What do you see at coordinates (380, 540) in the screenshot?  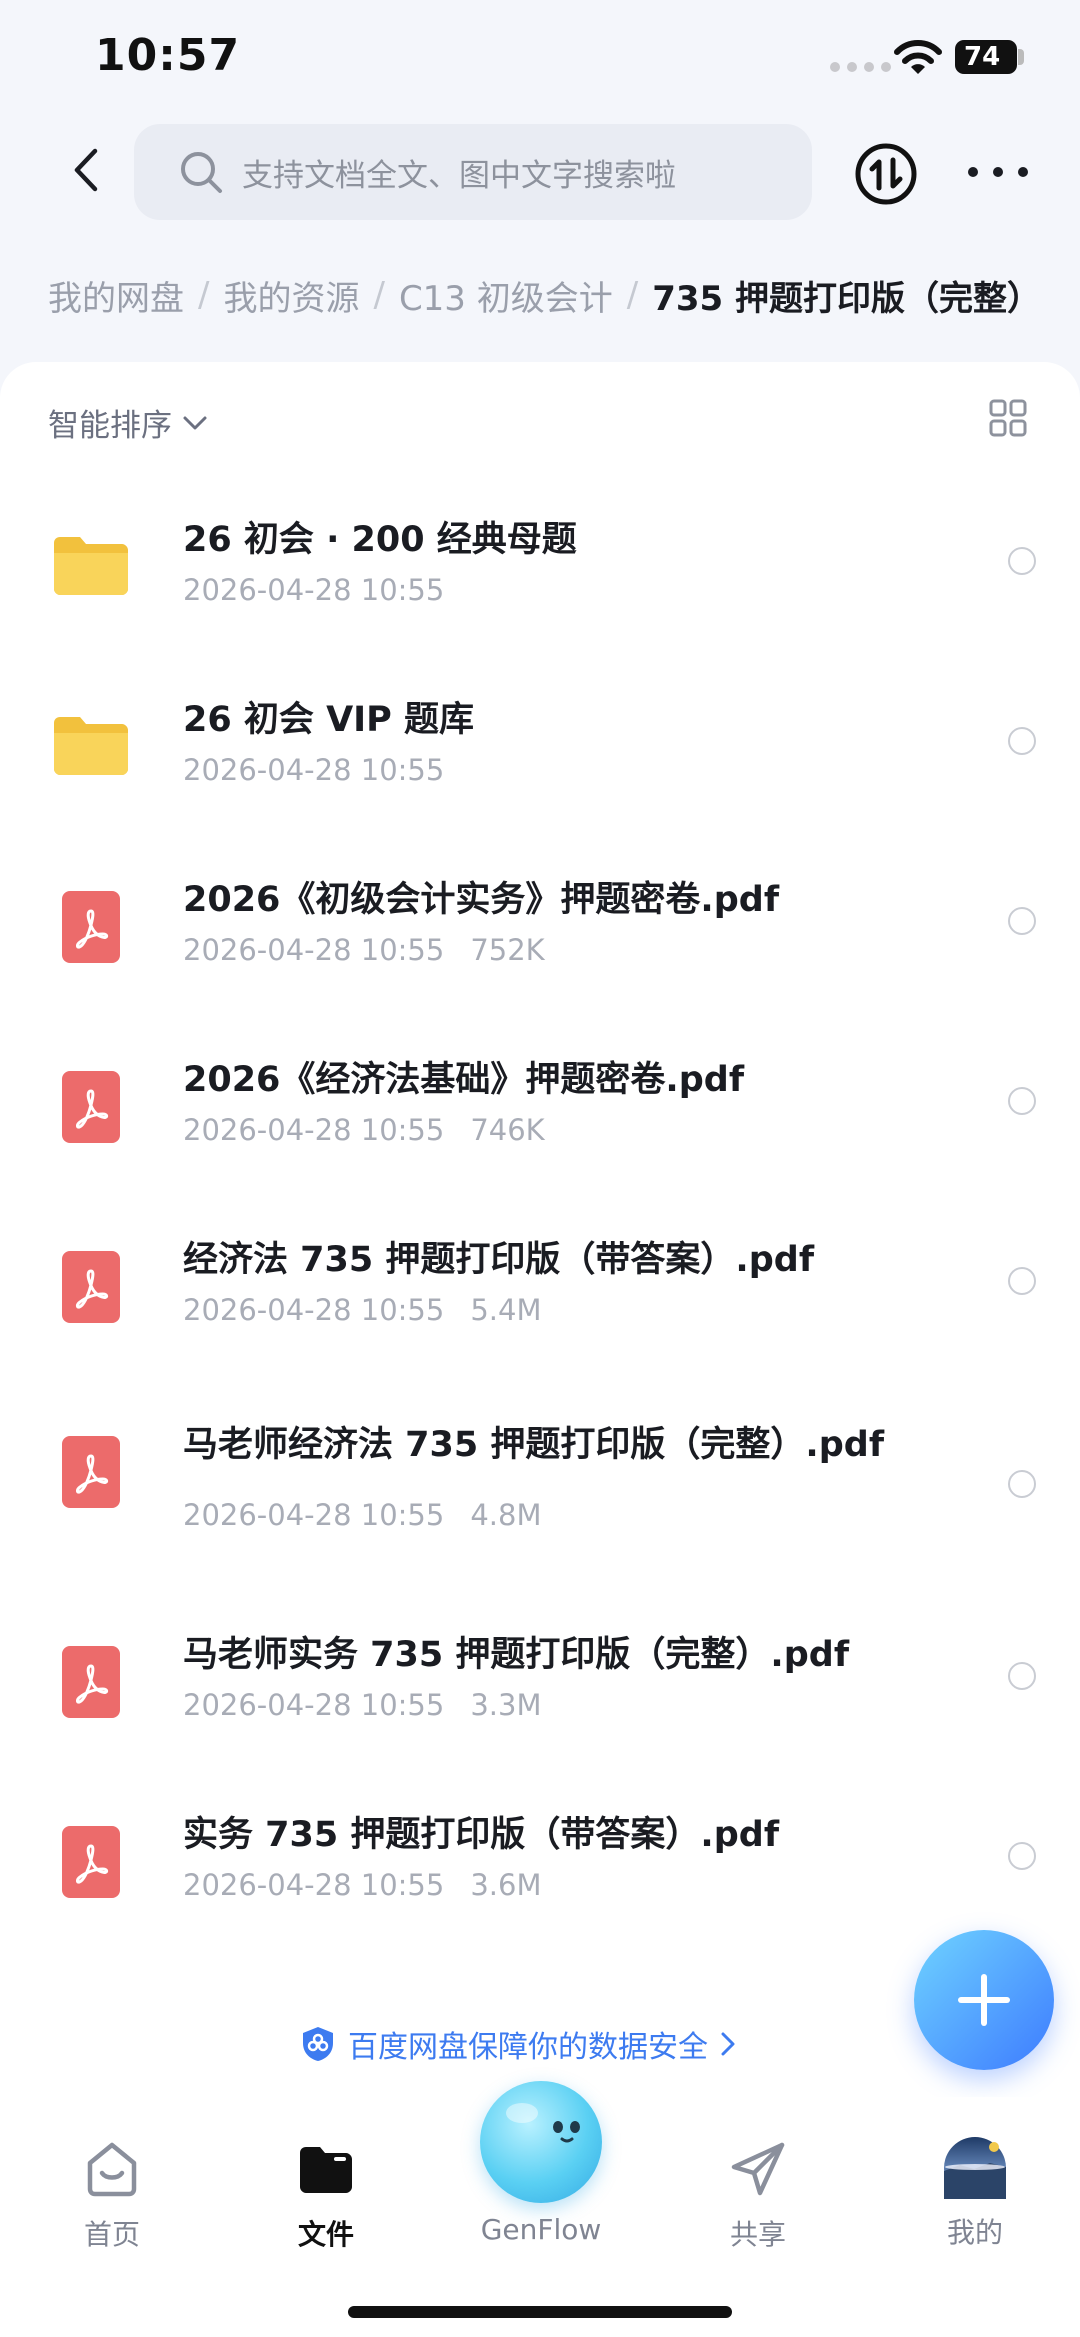 I see `file-name: 26 初会 · 200 经典母题` at bounding box center [380, 540].